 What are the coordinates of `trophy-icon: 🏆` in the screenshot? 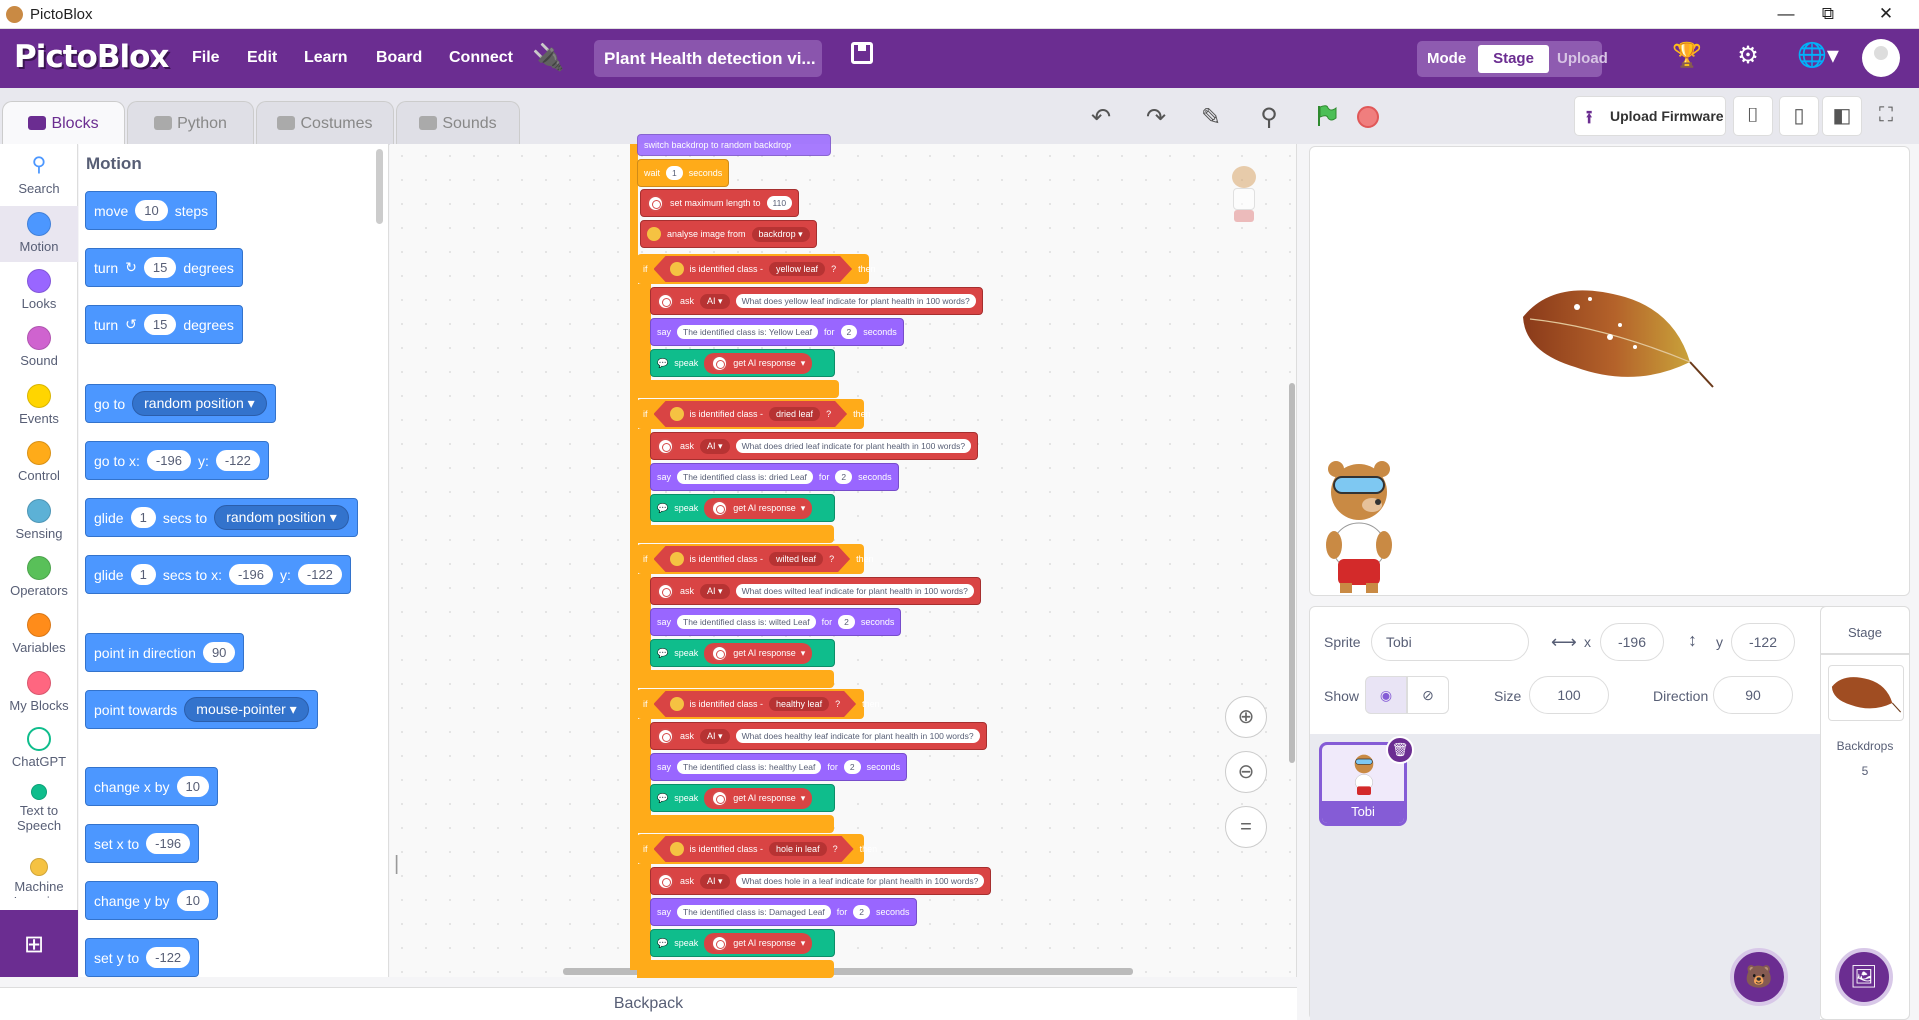 It's located at (1687, 56).